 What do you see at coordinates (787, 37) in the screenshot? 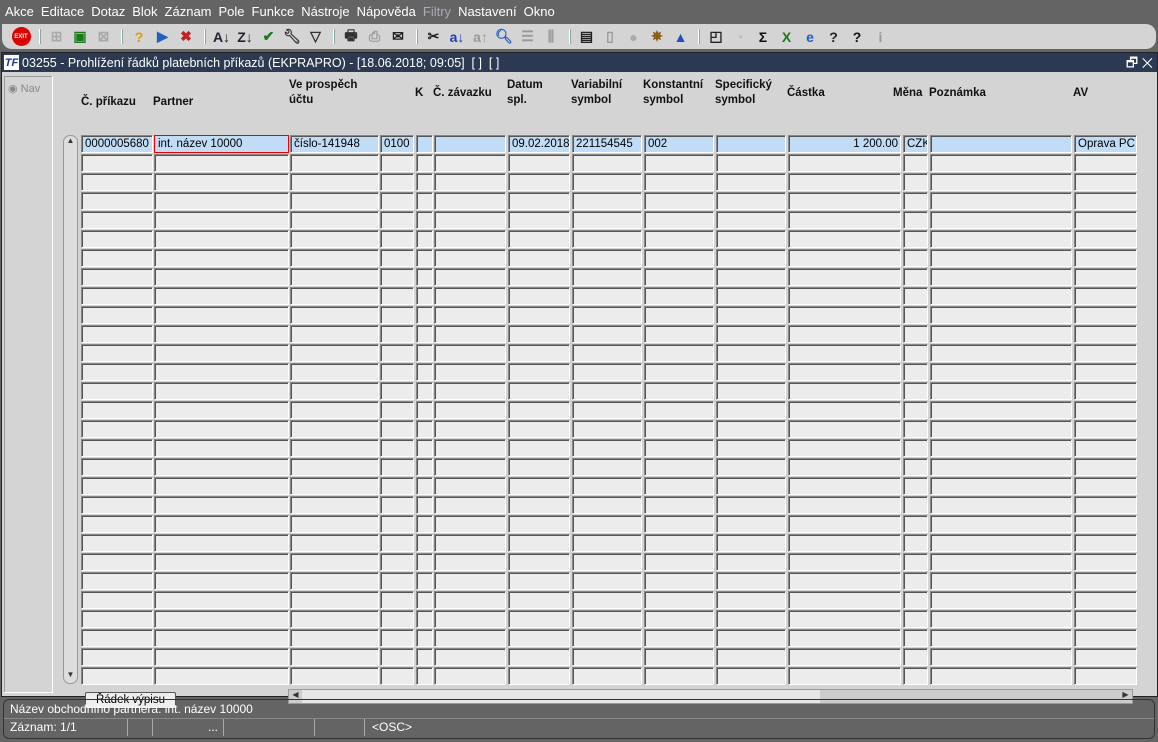
I see `excel-icon: X` at bounding box center [787, 37].